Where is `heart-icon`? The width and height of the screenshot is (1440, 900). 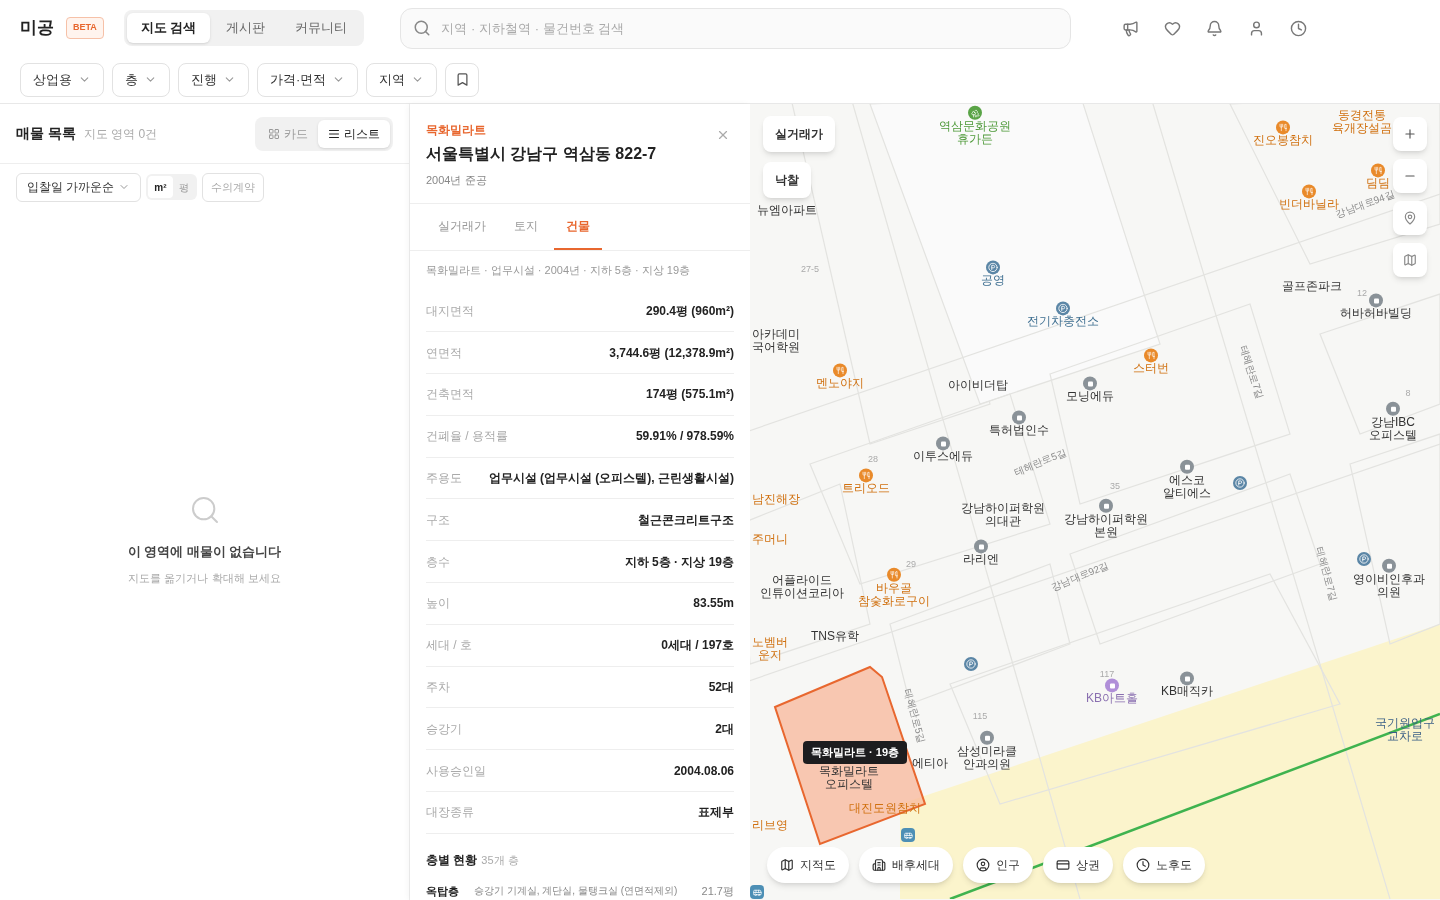
heart-icon is located at coordinates (1172, 28).